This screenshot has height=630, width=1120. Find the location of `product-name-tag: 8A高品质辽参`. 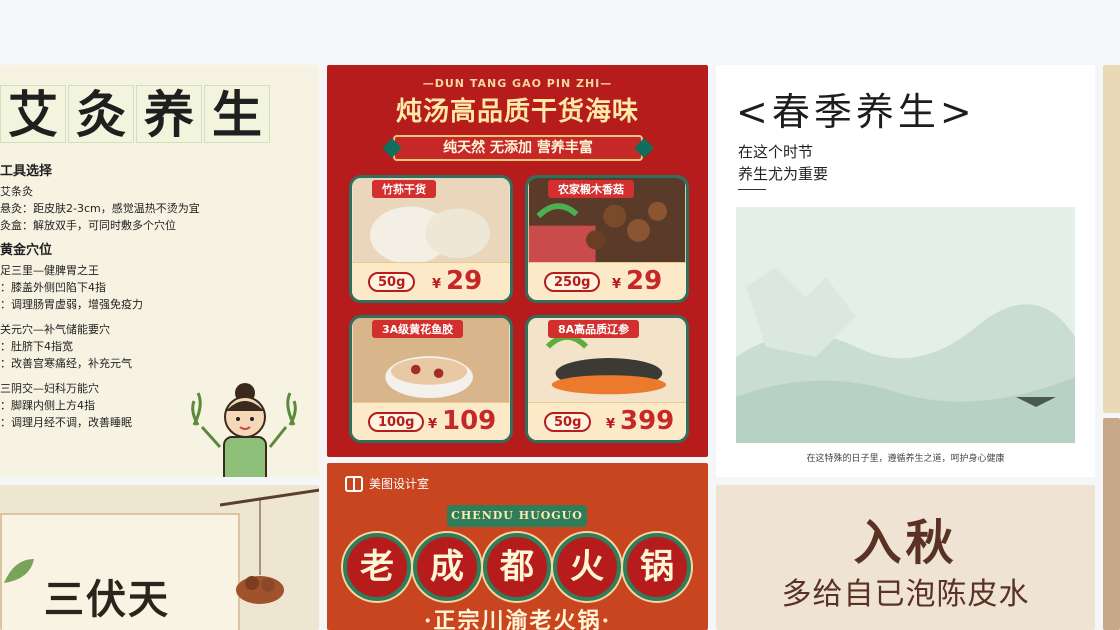

product-name-tag: 8A高品质辽参 is located at coordinates (594, 329).